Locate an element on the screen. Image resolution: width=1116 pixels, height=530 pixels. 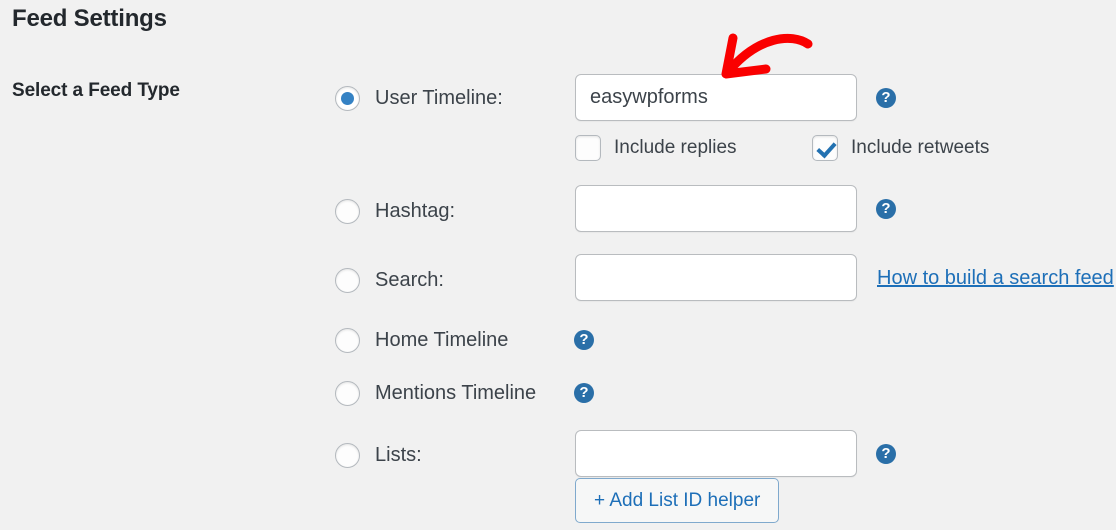
page-title: Feed Settings is located at coordinates (89, 18).